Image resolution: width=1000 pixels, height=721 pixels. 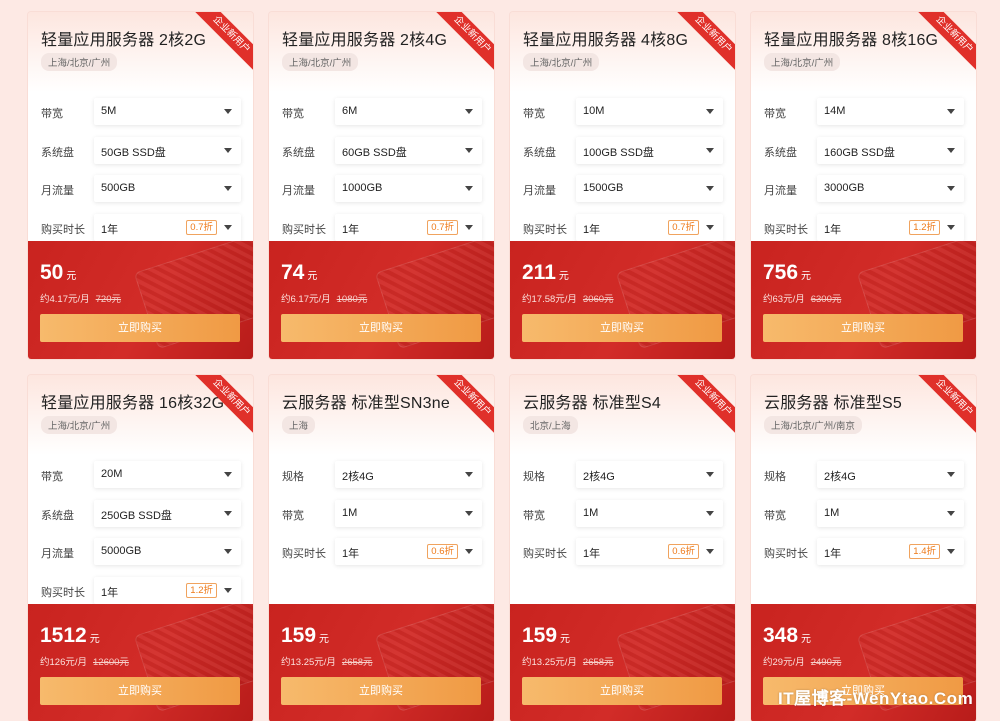 What do you see at coordinates (649, 188) in the screenshot?
I see `option-select: 1500GB` at bounding box center [649, 188].